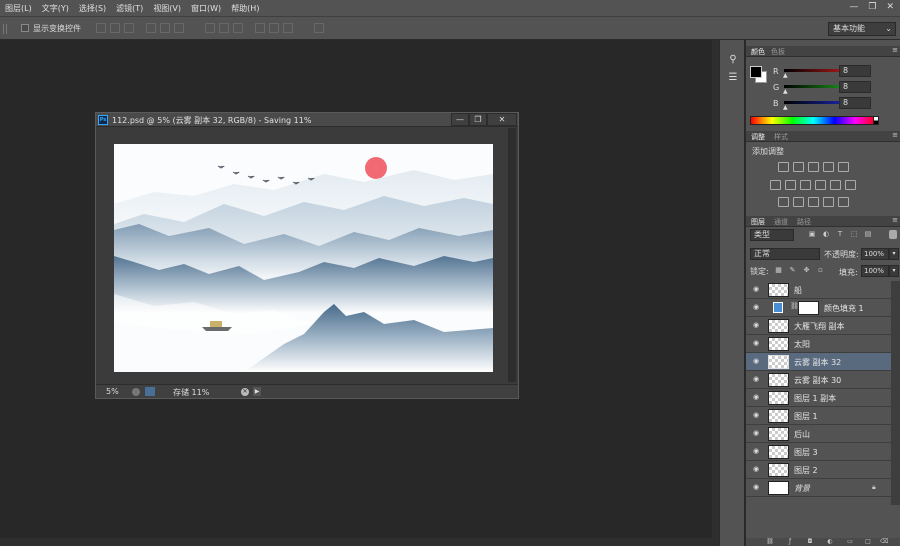 This screenshot has height=546, width=900. I want to click on distribute-right-icon, so click(288, 28).